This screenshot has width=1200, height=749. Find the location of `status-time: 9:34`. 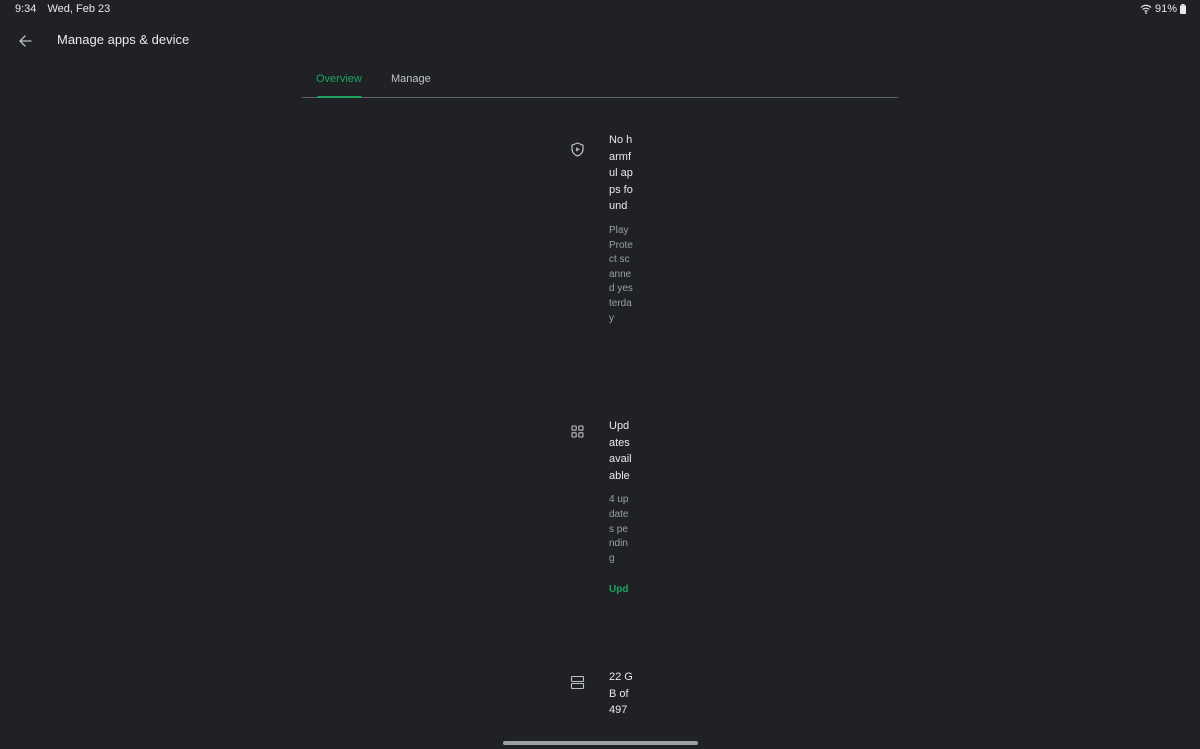

status-time: 9:34 is located at coordinates (26, 9).